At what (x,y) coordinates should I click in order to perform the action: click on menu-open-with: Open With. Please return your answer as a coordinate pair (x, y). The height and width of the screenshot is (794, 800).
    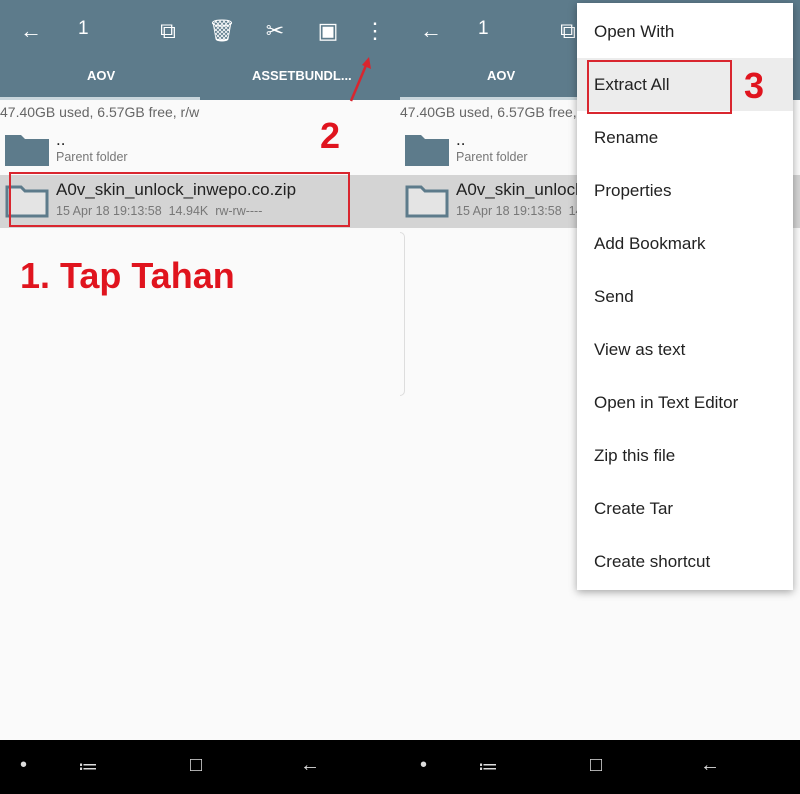
    Looking at the image, I should click on (685, 31).